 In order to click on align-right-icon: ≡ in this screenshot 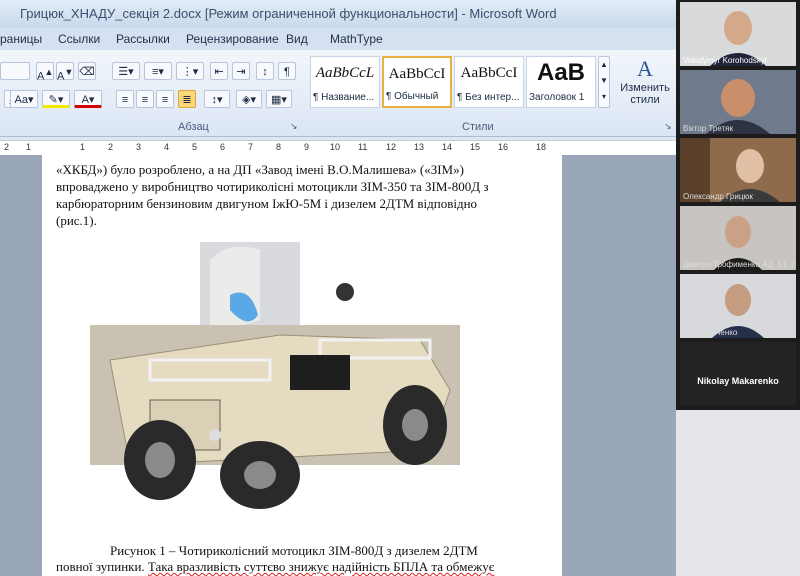, I will do `click(165, 99)`.